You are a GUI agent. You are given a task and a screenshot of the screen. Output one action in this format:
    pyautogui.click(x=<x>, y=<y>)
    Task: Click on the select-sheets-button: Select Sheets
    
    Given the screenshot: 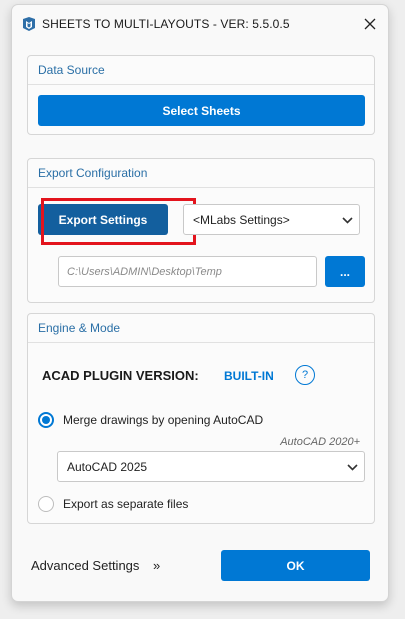 What is the action you would take?
    pyautogui.click(x=201, y=110)
    